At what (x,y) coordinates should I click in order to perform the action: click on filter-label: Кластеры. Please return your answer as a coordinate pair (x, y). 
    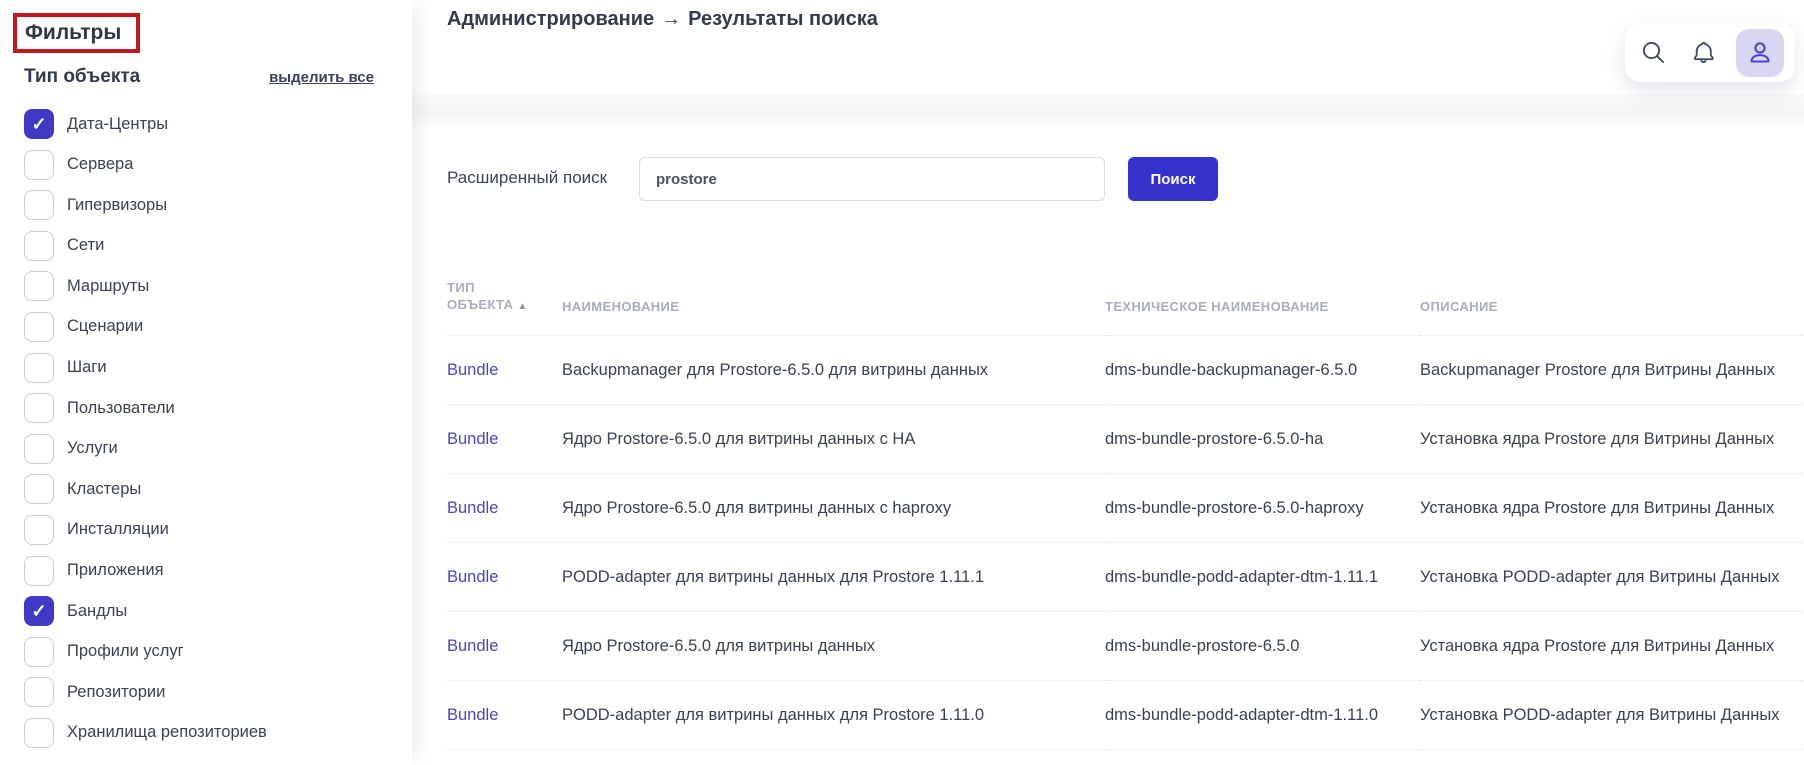
    Looking at the image, I should click on (104, 488).